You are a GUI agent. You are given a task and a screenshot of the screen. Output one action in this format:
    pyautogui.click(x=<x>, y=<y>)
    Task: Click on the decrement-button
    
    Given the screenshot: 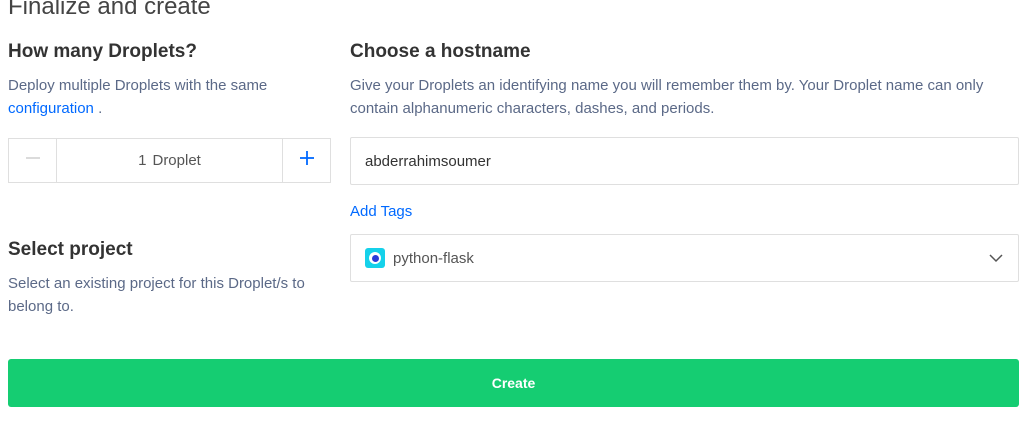 What is the action you would take?
    pyautogui.click(x=33, y=160)
    